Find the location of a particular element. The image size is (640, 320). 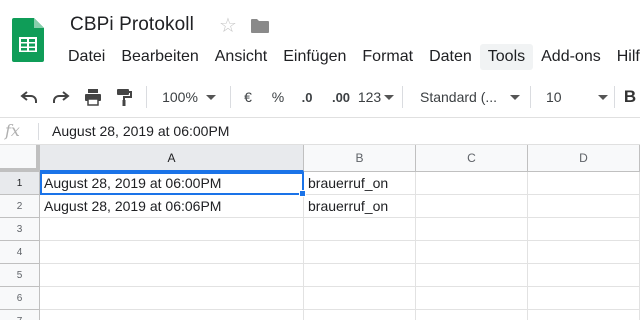

column-header-b: B is located at coordinates (360, 158).